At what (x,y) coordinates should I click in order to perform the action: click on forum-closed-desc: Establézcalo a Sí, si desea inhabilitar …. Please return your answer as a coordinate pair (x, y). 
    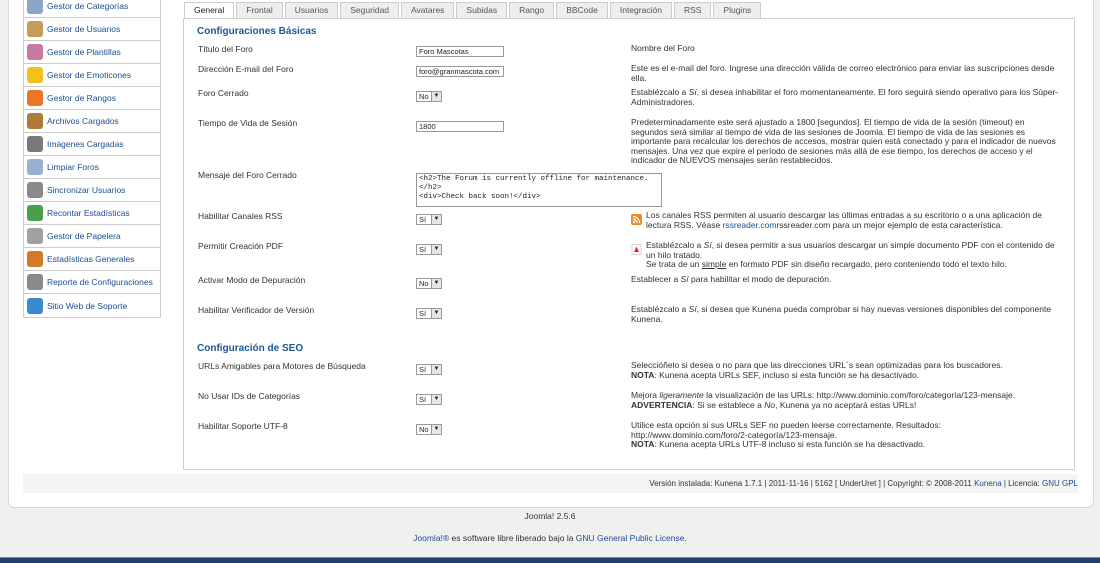
    Looking at the image, I should click on (845, 97).